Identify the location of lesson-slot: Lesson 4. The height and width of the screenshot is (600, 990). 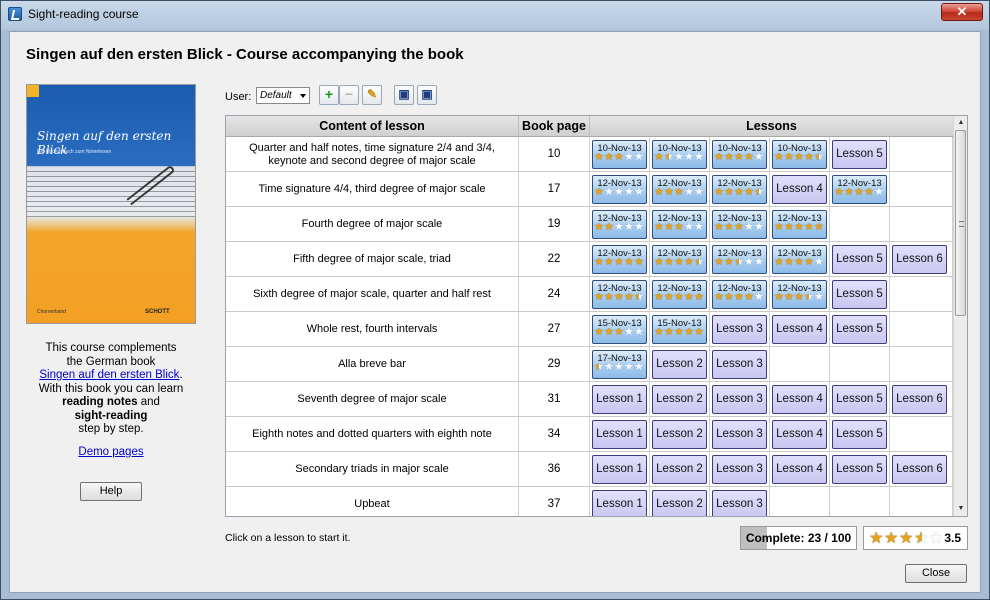
(800, 469).